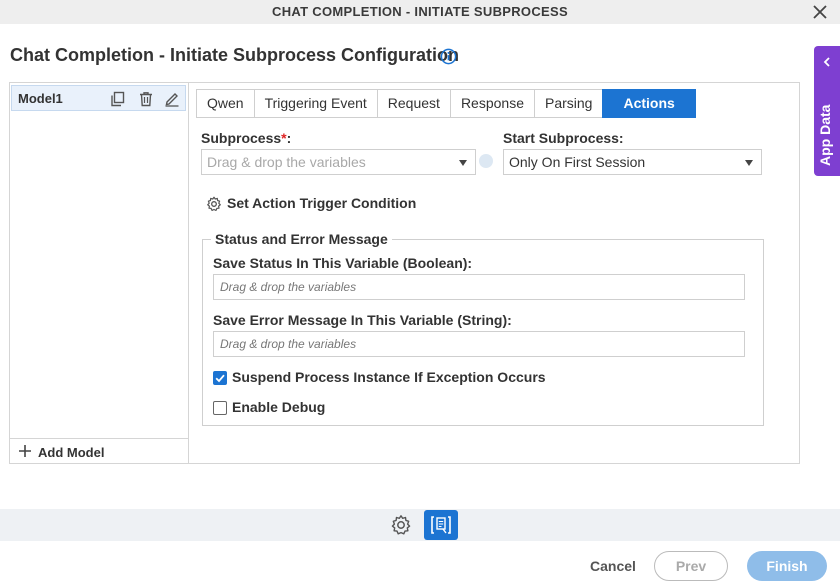 The image size is (840, 584). I want to click on save-status-input: Drag & drop the variables, so click(479, 287).